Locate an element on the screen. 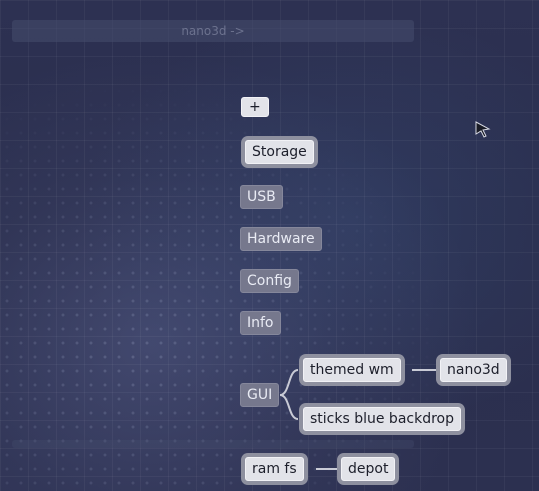 The width and height of the screenshot is (539, 491). mouse-pointer-icon is located at coordinates (483, 129).